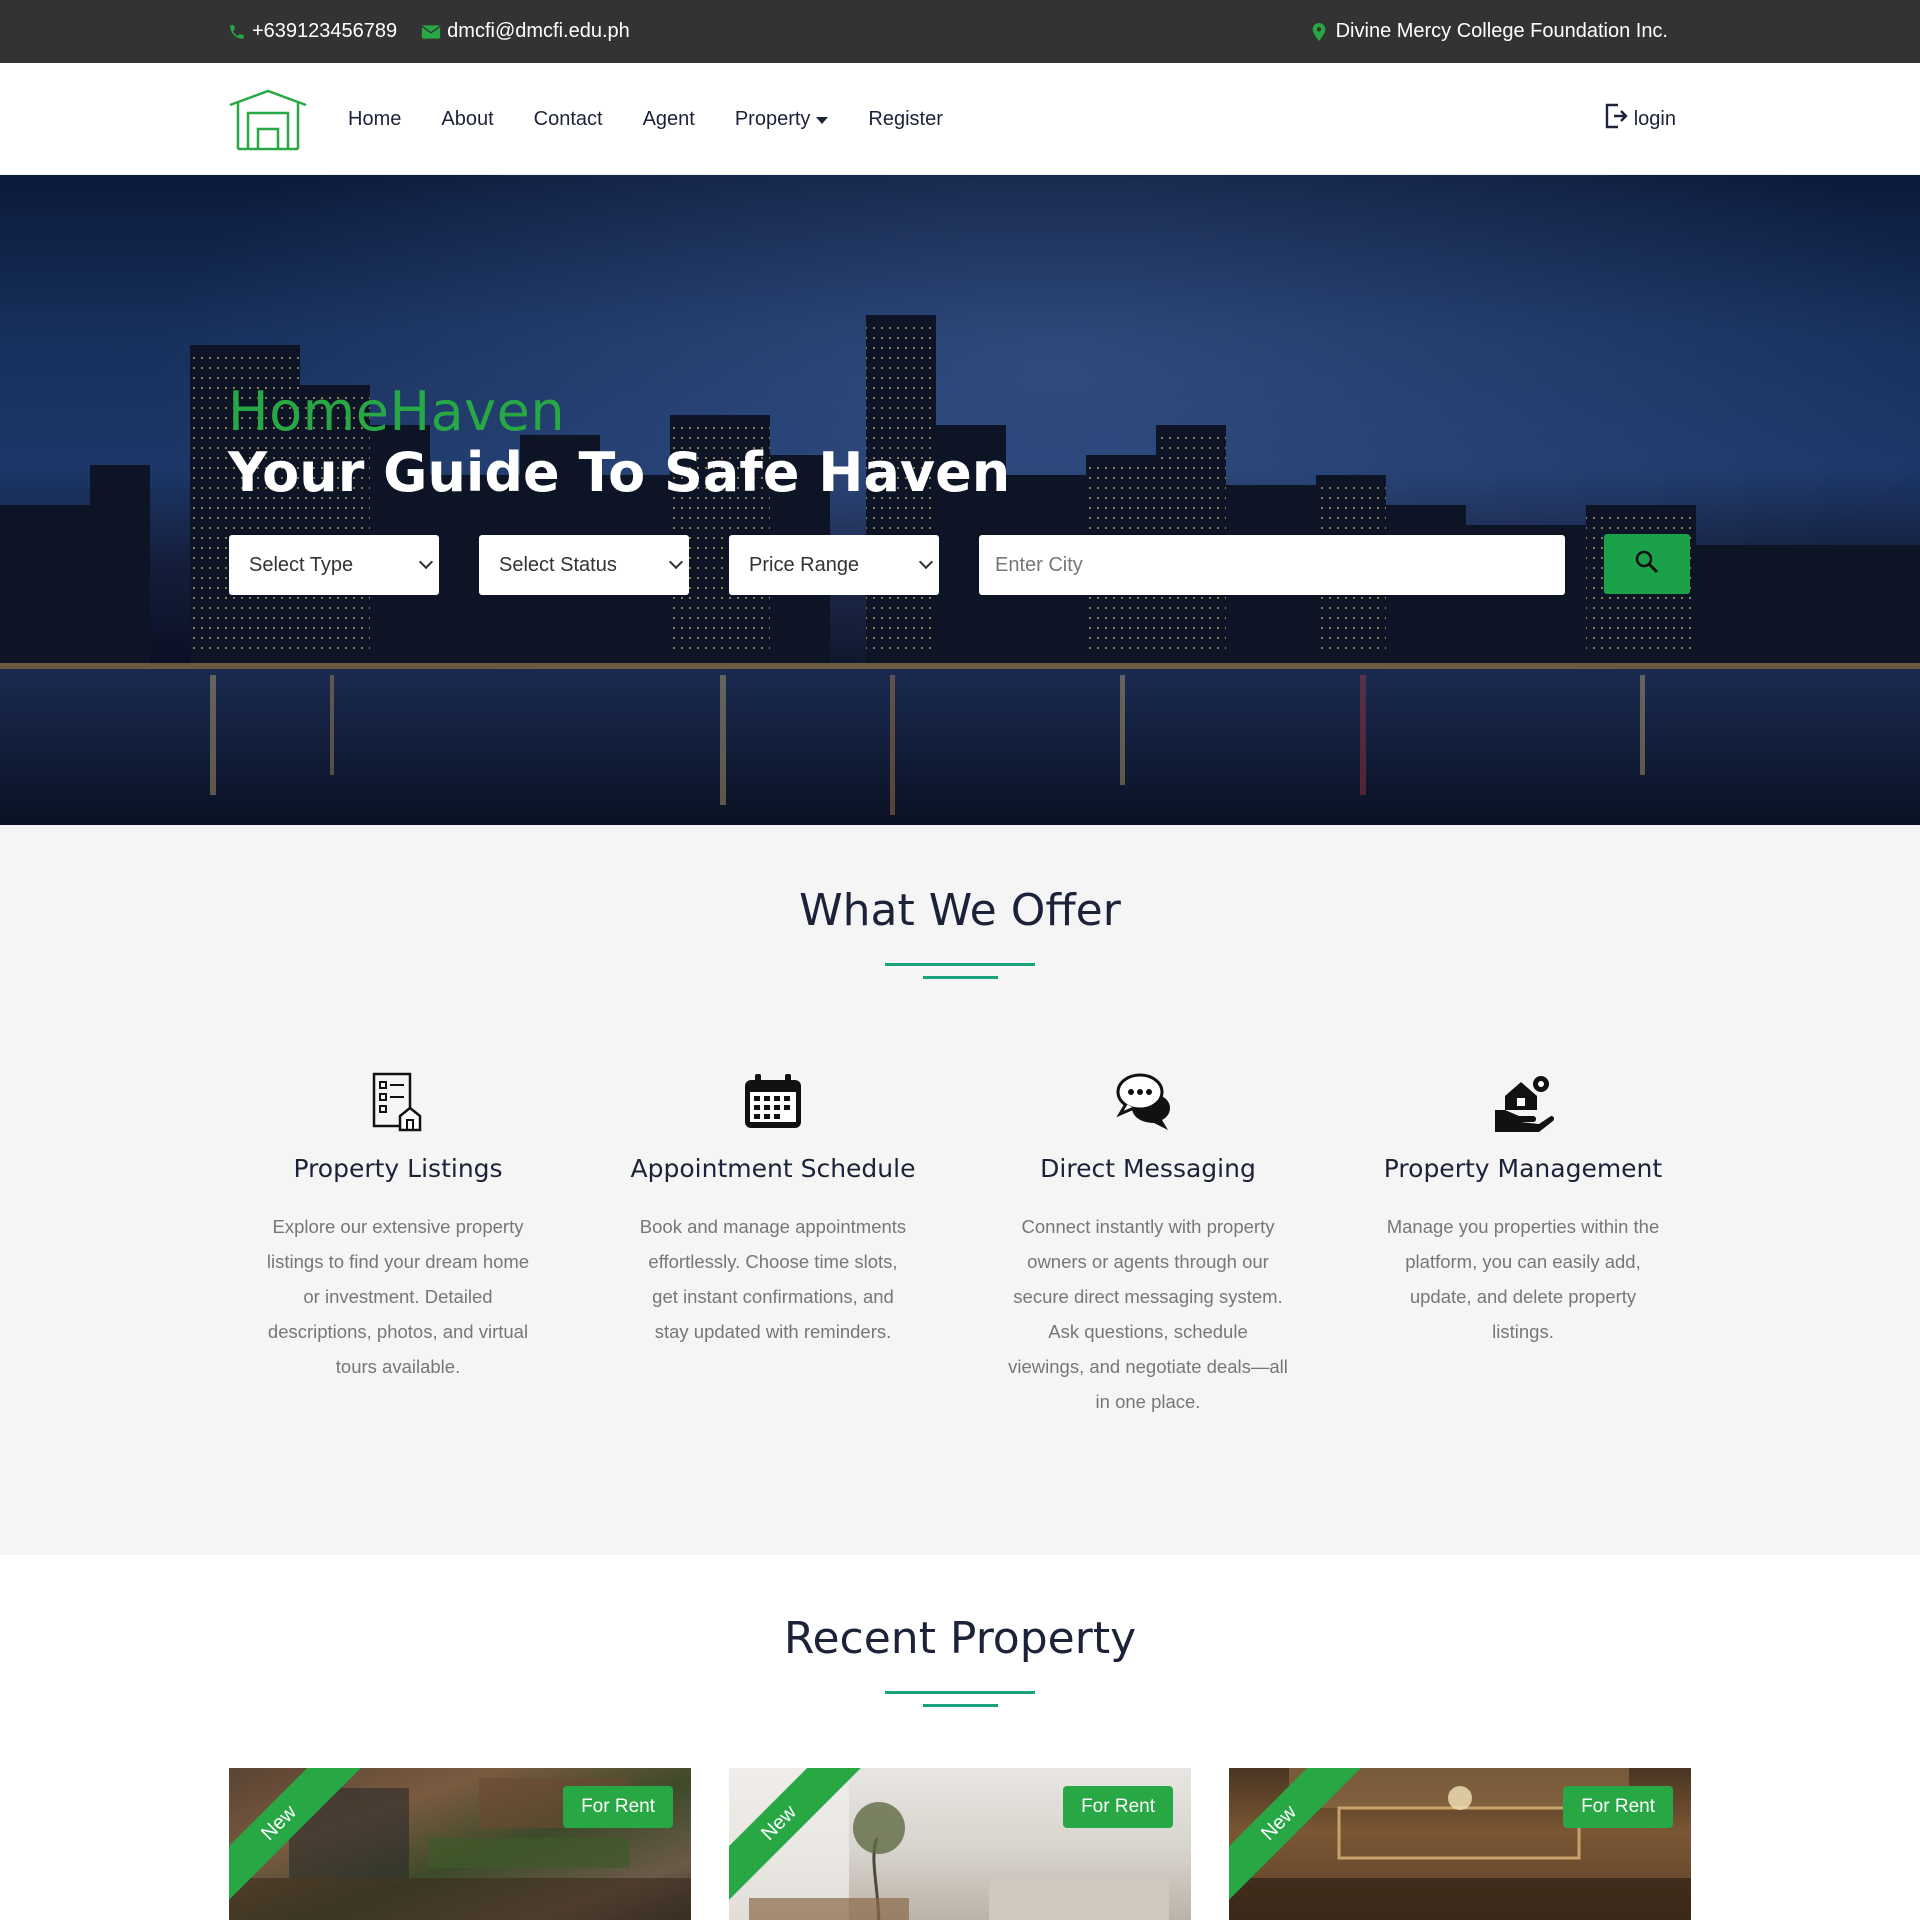 The width and height of the screenshot is (1920, 1920). What do you see at coordinates (1616, 119) in the screenshot?
I see `sign-in-icon` at bounding box center [1616, 119].